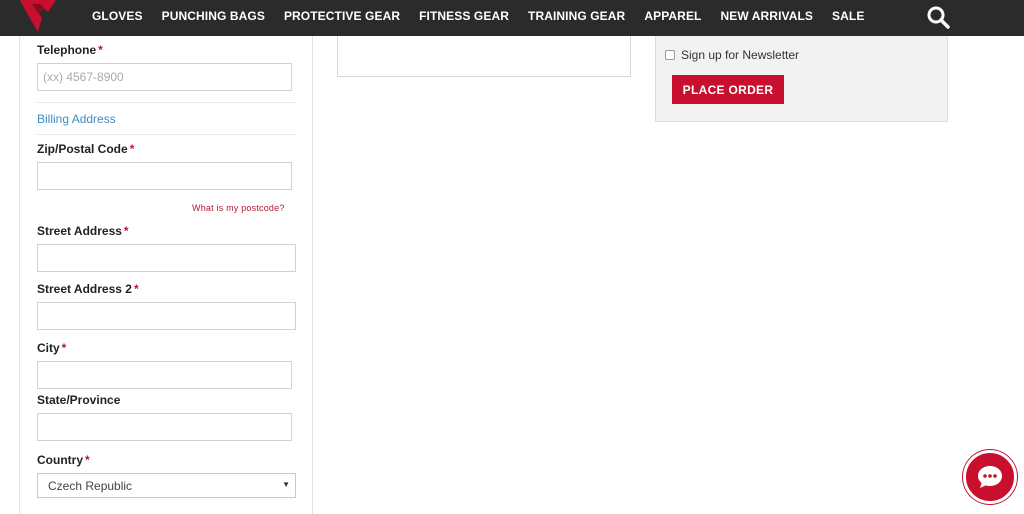 This screenshot has width=1024, height=514. What do you see at coordinates (166, 258) in the screenshot?
I see `street-address-input` at bounding box center [166, 258].